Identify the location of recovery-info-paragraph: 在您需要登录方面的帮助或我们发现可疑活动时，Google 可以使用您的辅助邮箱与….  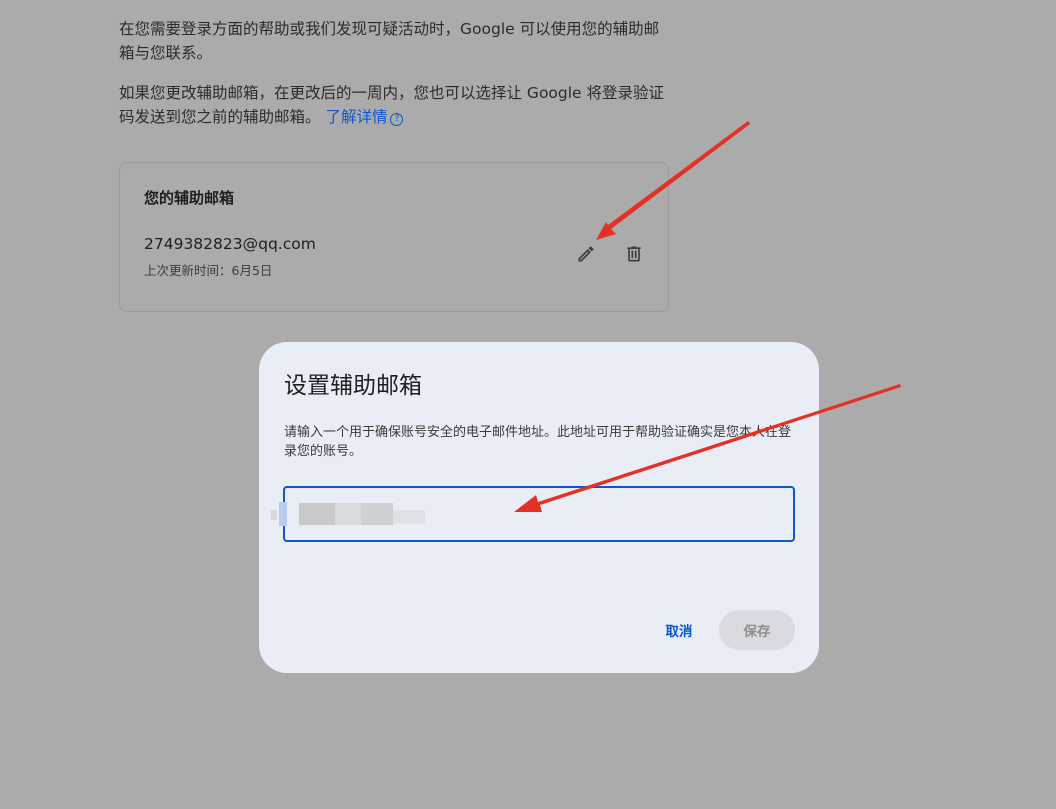
(389, 41).